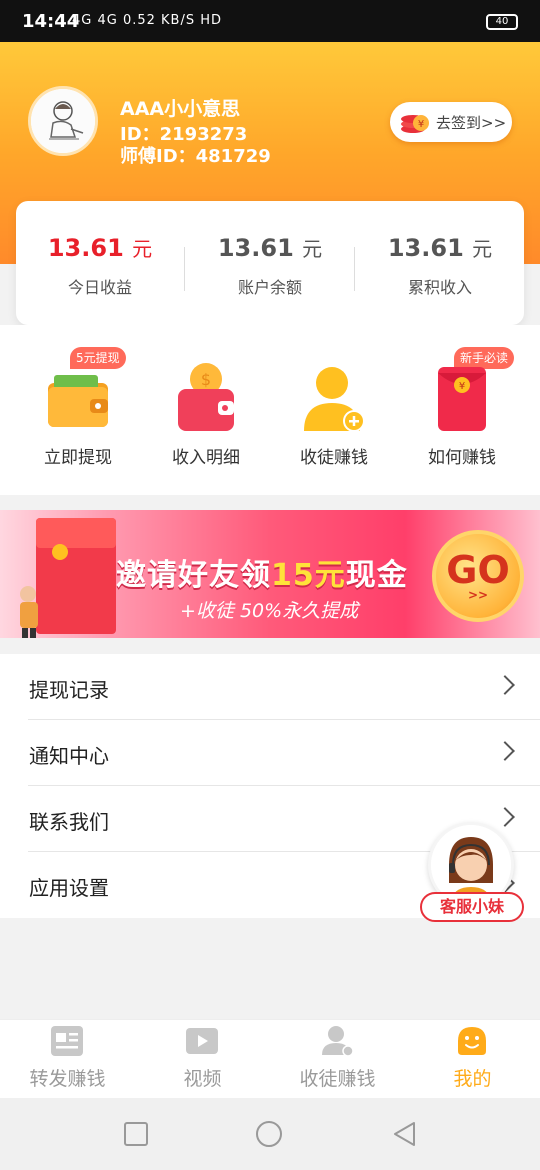  What do you see at coordinates (180, 109) in the screenshot?
I see `user-name: AAA小小意思` at bounding box center [180, 109].